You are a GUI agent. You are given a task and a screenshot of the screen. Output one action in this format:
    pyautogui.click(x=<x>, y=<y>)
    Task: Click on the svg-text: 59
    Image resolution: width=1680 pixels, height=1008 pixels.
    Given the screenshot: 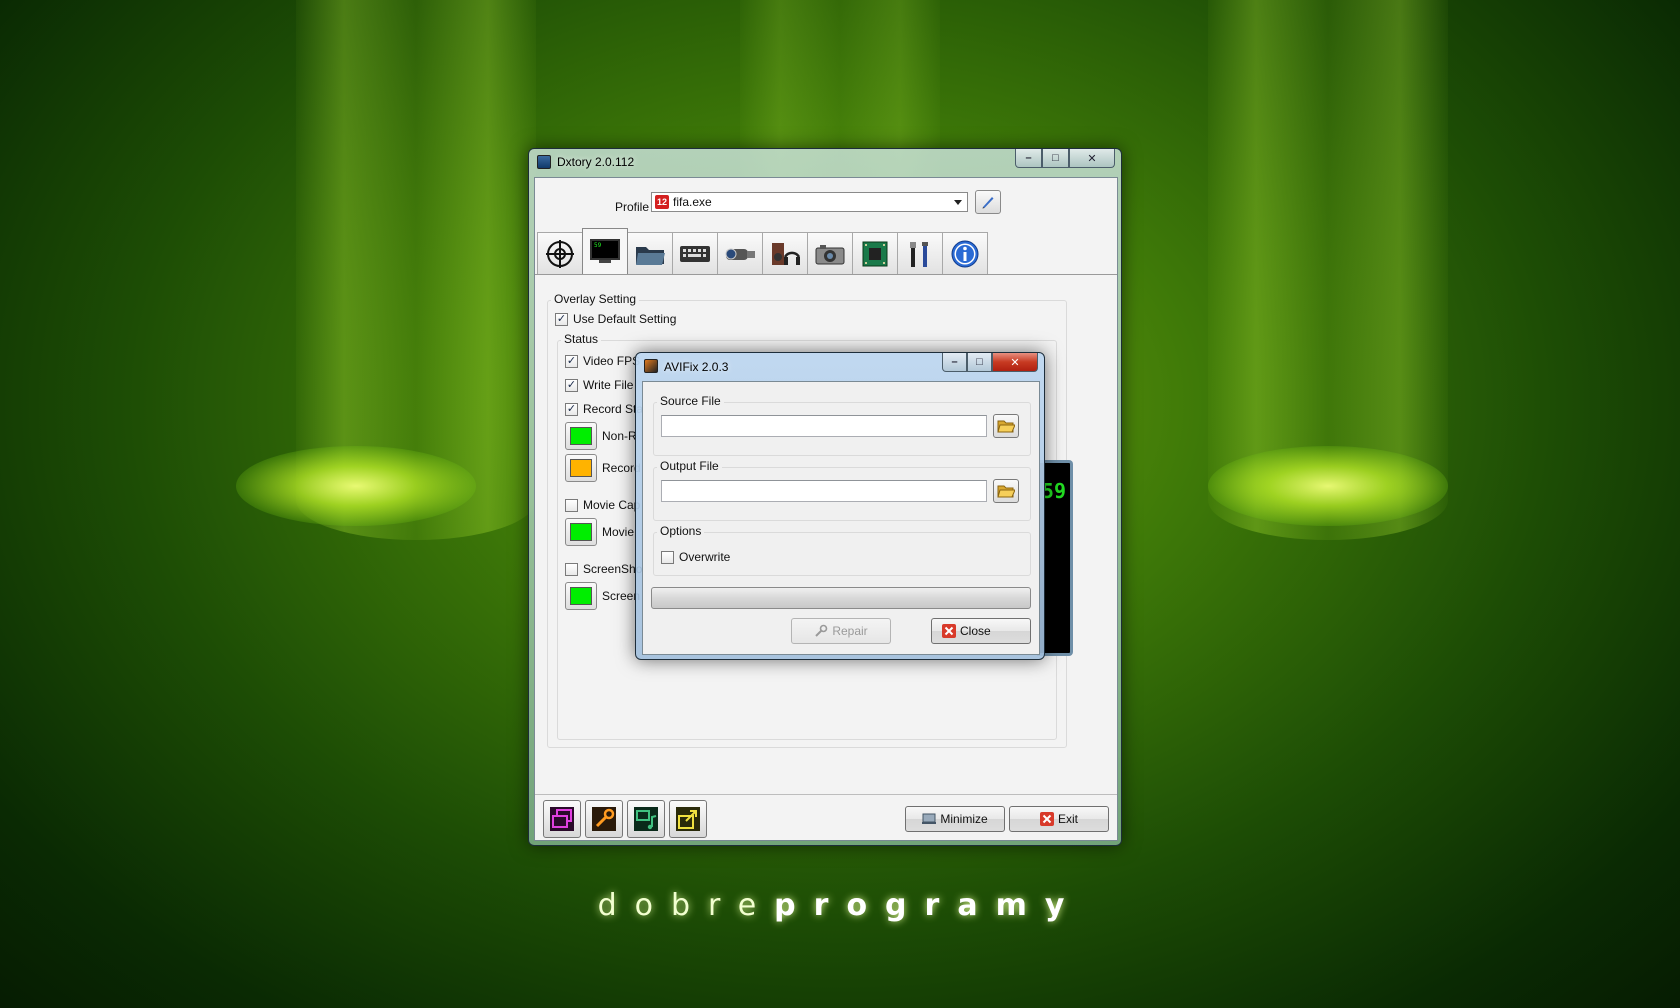 What is the action you would take?
    pyautogui.click(x=598, y=245)
    